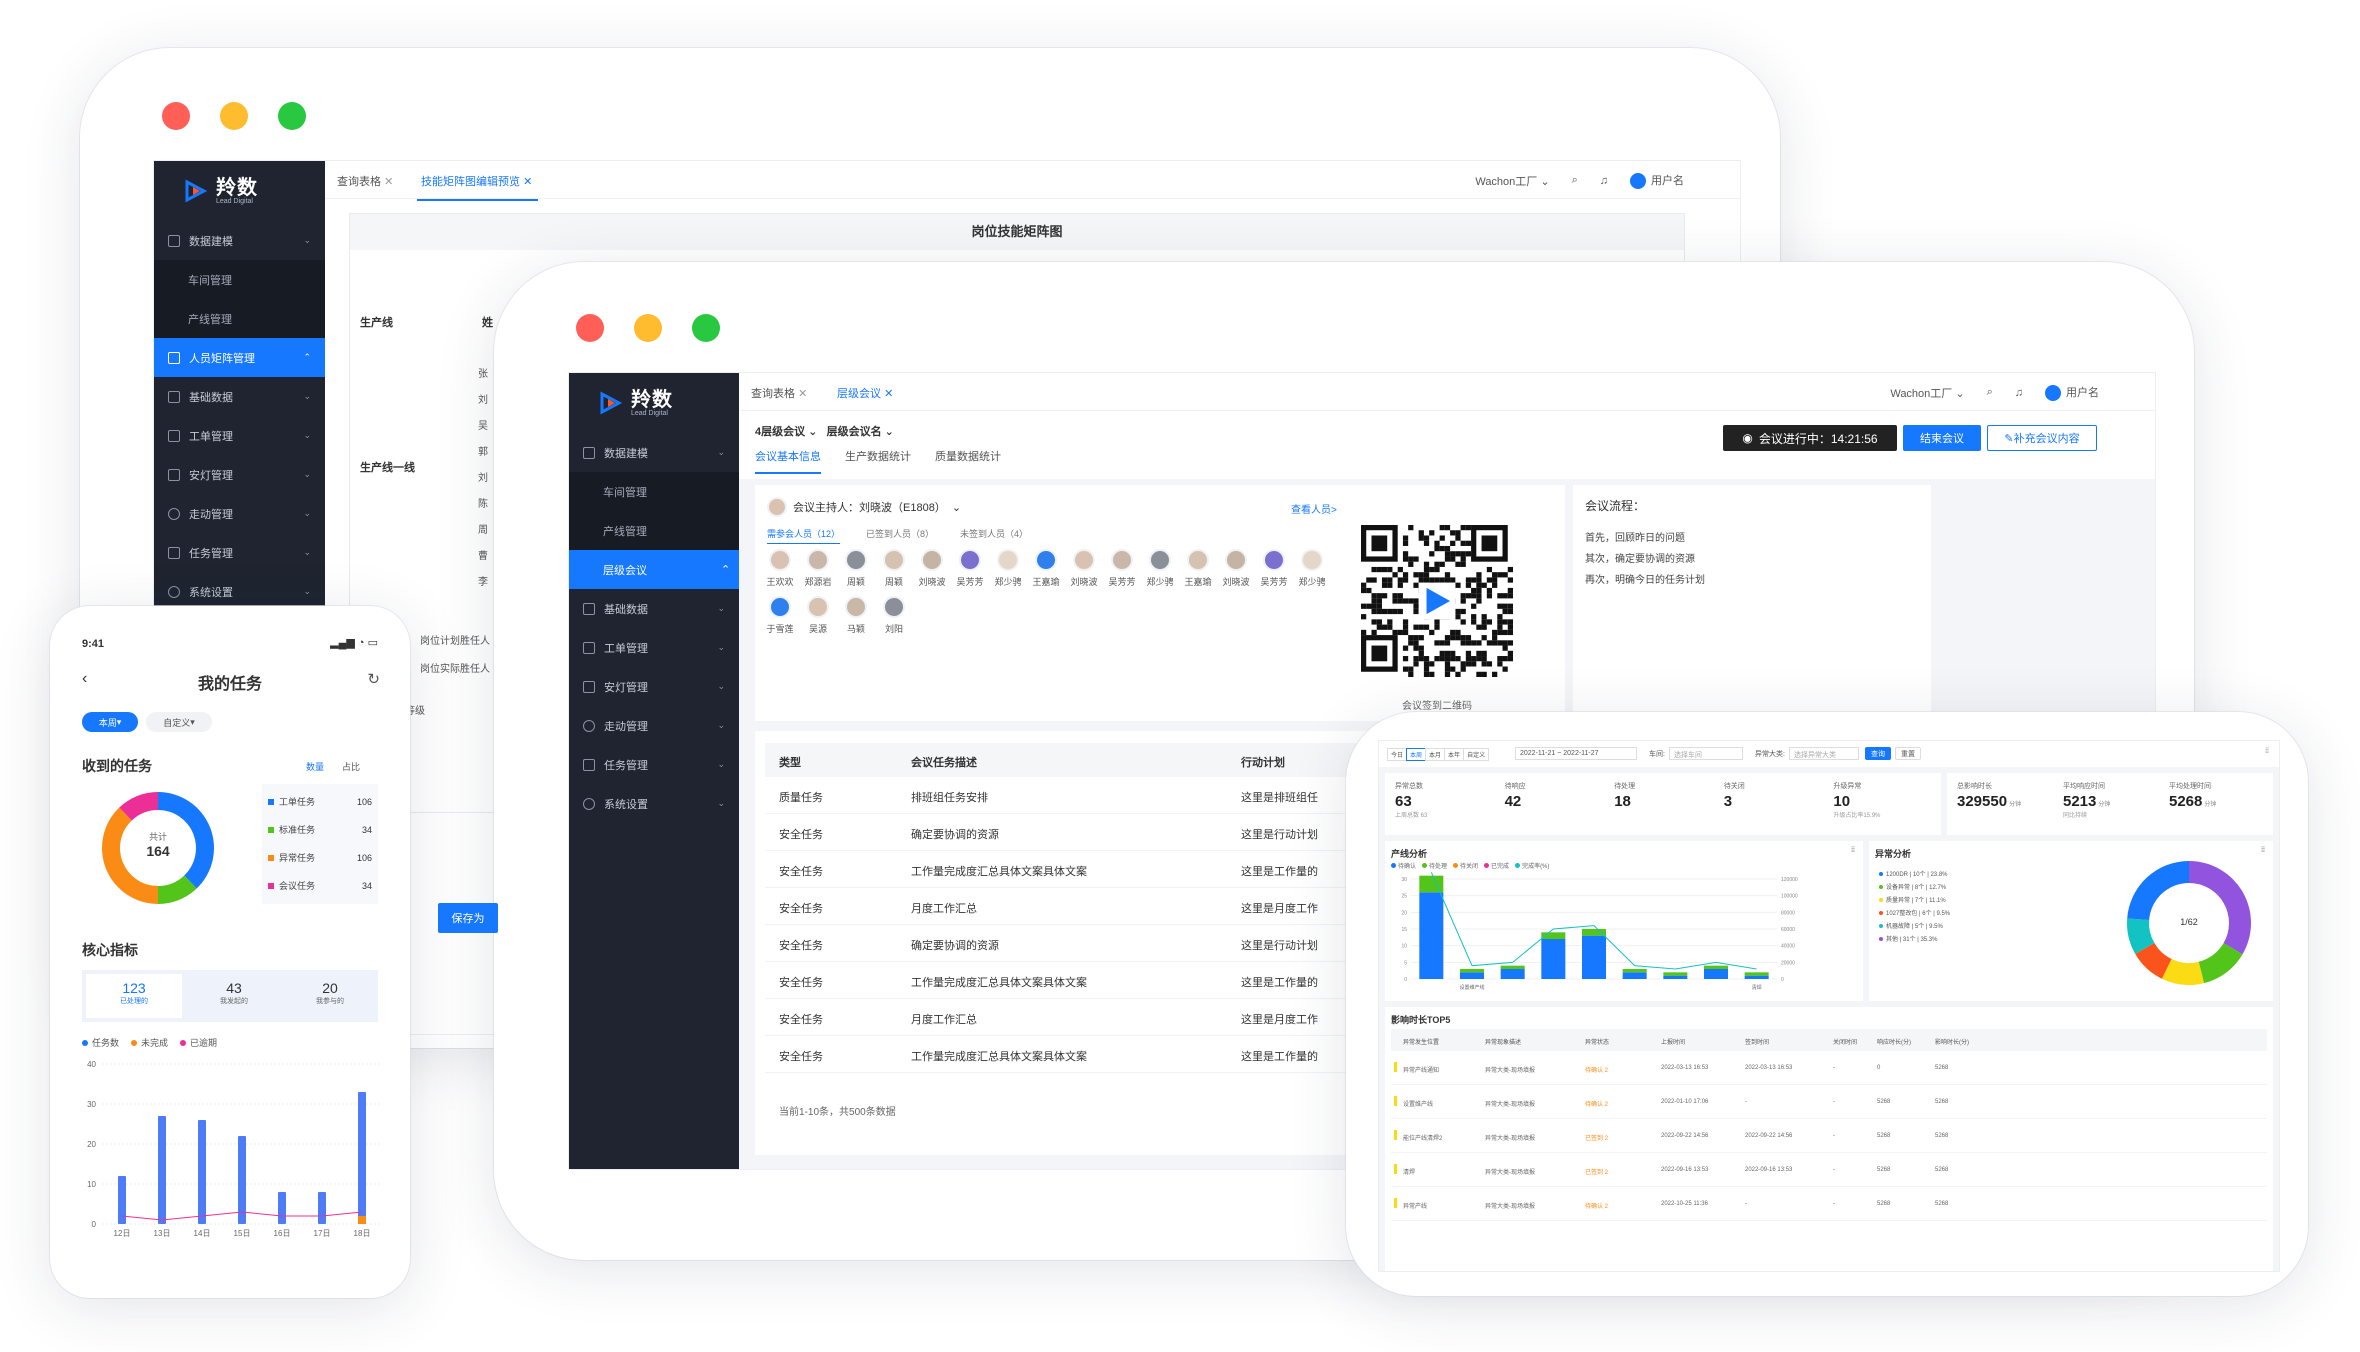 This screenshot has width=2360, height=1352. Describe the element at coordinates (2042, 438) in the screenshot. I see `add-content-button: ✎ 补充会议内容` at that location.